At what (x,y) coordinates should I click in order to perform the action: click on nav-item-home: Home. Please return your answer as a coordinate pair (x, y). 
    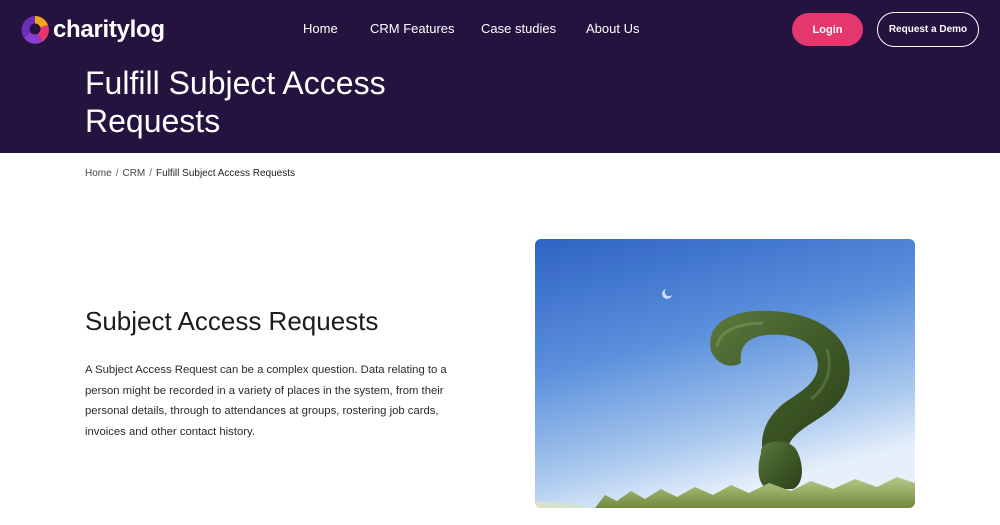
    Looking at the image, I should click on (320, 28).